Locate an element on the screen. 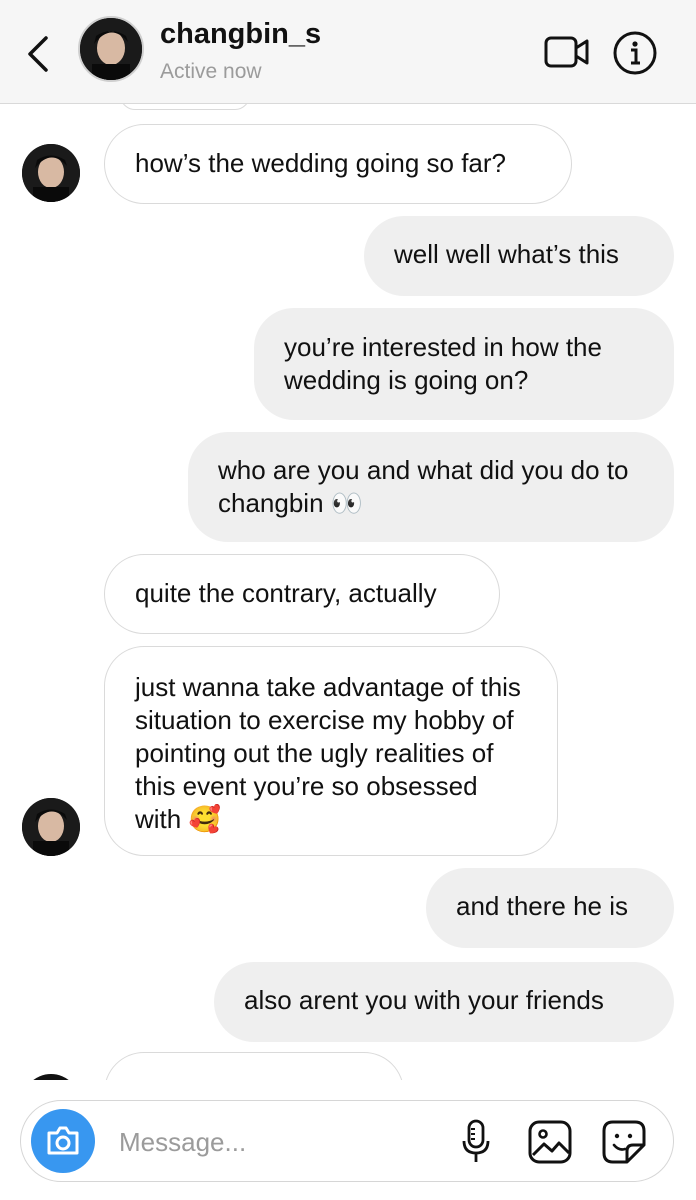 Image resolution: width=696 pixels, height=1200 pixels. message-input is located at coordinates (269, 1142).